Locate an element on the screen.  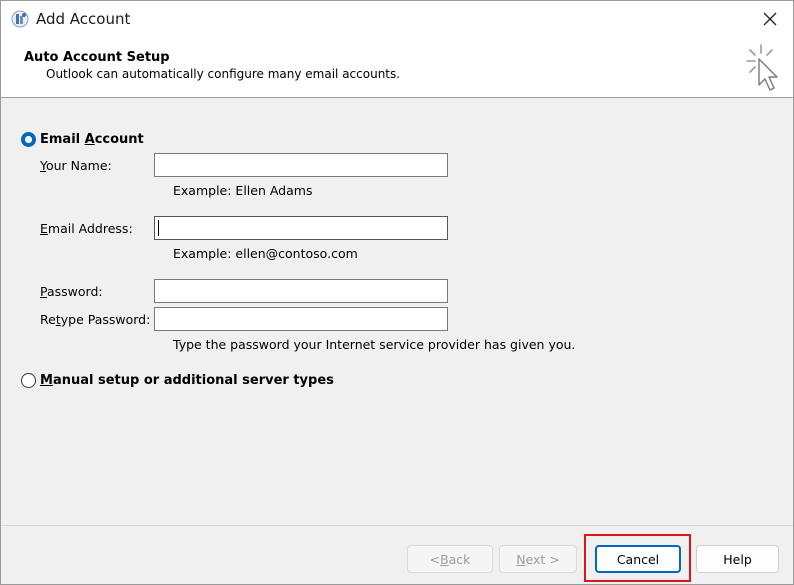
title-bar: Add Account is located at coordinates (397, 20).